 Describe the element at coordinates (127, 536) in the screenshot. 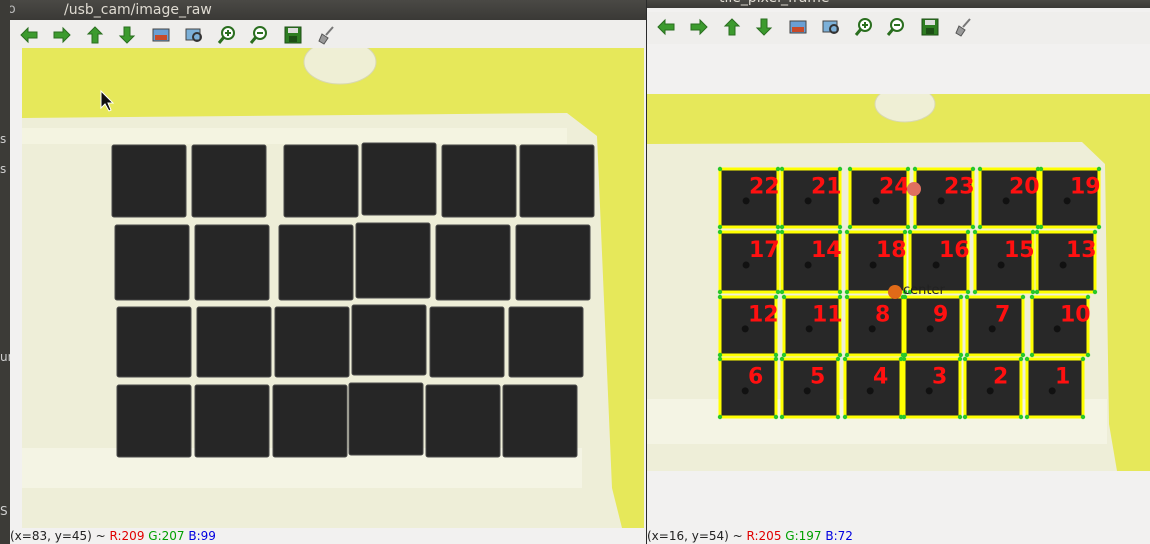

I see `pixel-red-value: R:209` at that location.